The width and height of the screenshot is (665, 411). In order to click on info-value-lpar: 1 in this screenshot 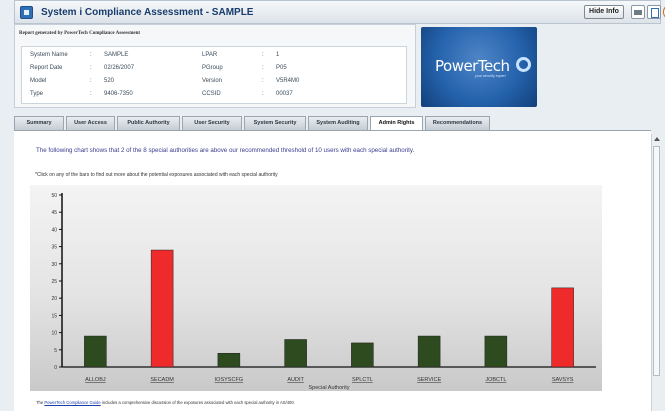, I will do `click(278, 55)`.